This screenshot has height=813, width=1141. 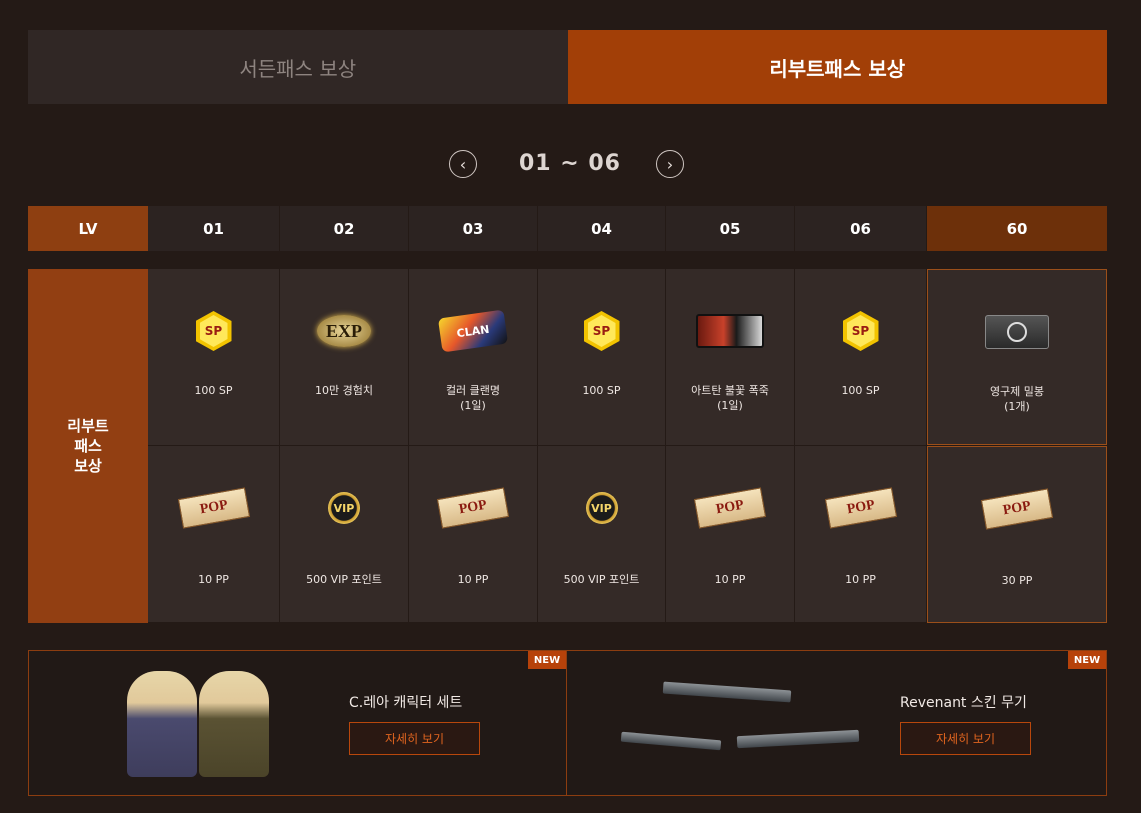 What do you see at coordinates (730, 398) in the screenshot?
I see `reward-label: 아트탄 불꽃 폭죽 (1일)` at bounding box center [730, 398].